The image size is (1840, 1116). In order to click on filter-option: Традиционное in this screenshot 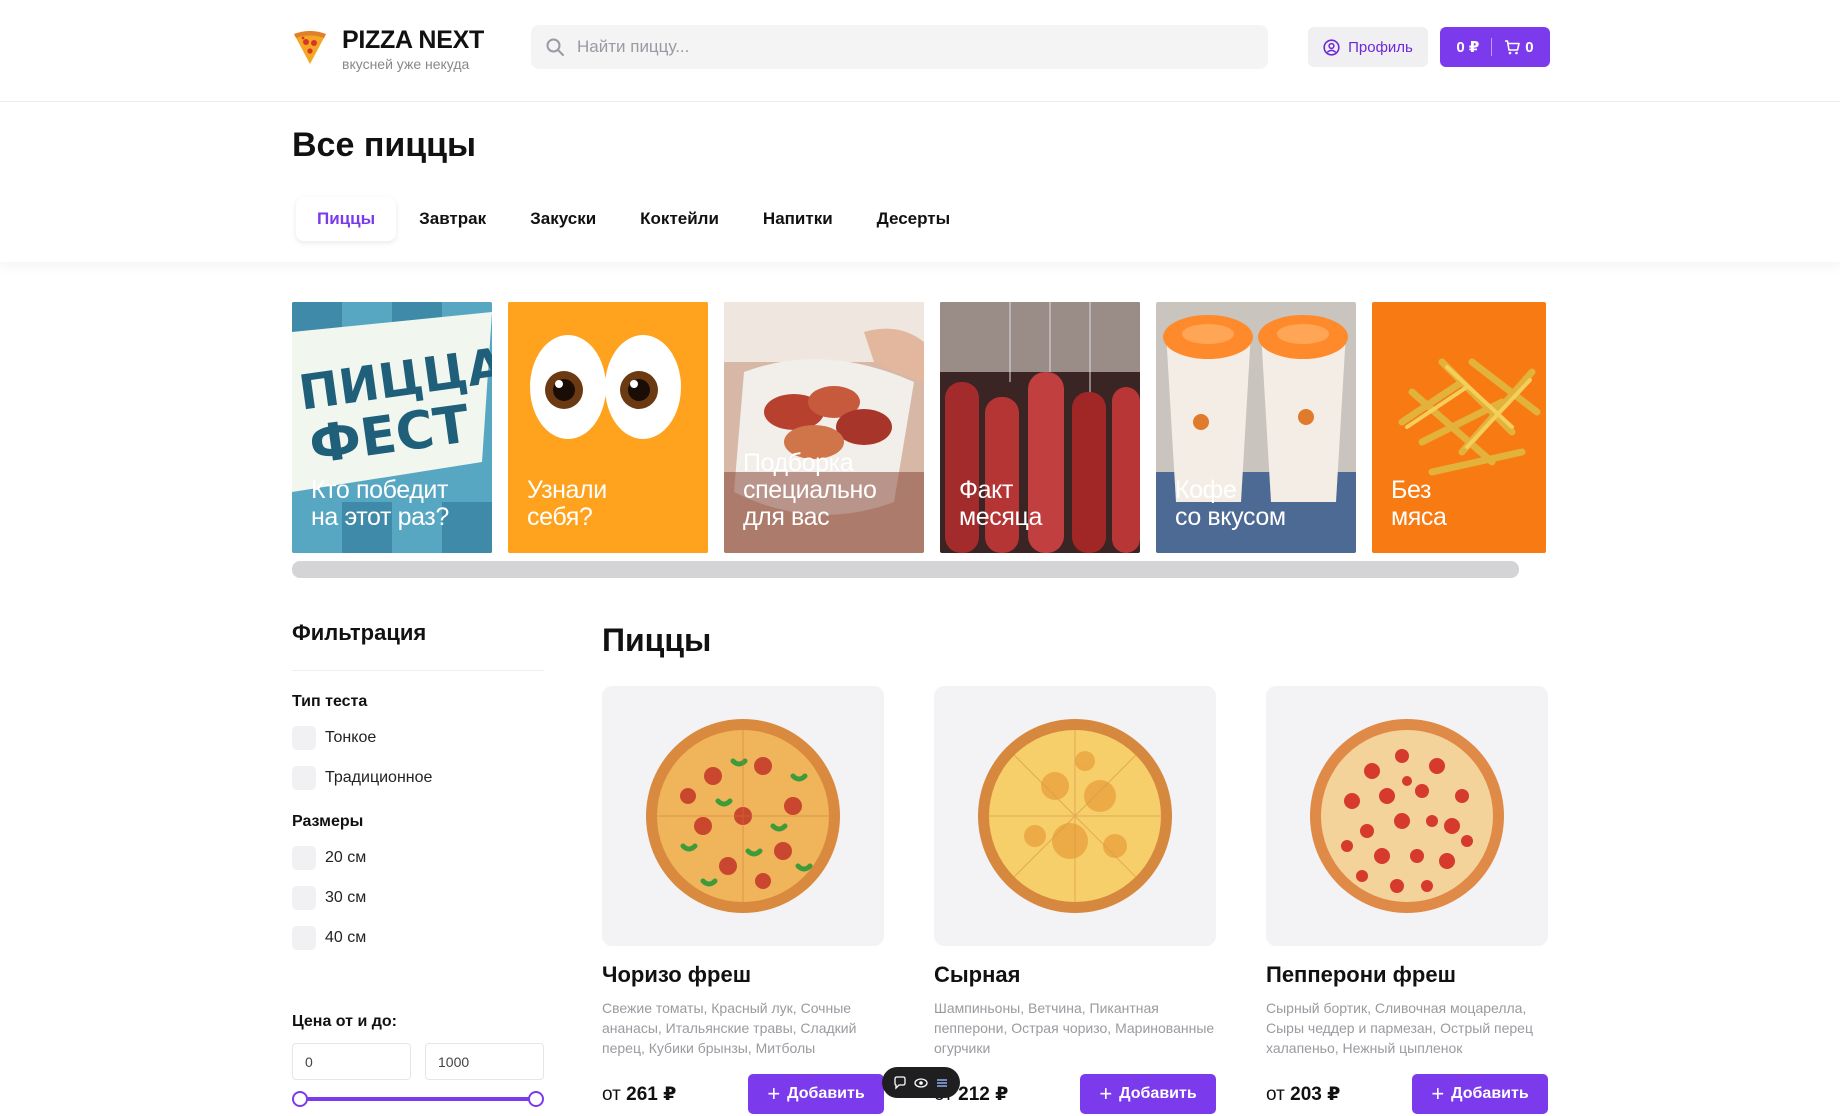, I will do `click(418, 778)`.